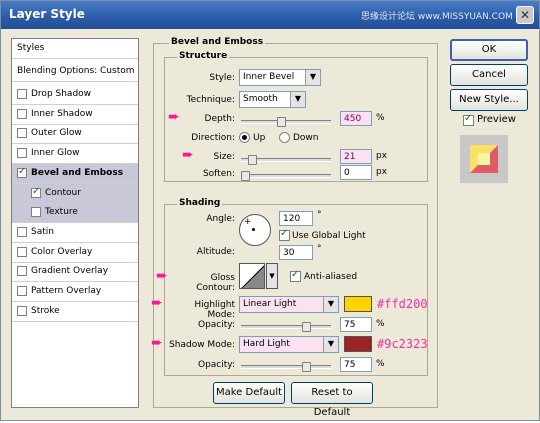 The height and width of the screenshot is (423, 540). What do you see at coordinates (281, 122) in the screenshot?
I see `depth-slider-thumb` at bounding box center [281, 122].